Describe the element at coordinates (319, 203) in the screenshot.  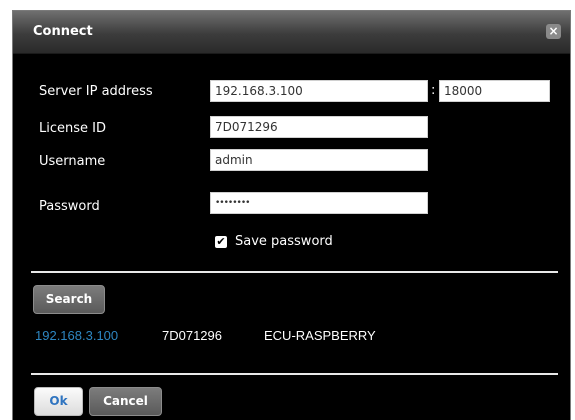
I see `password-input: ••••••••` at that location.